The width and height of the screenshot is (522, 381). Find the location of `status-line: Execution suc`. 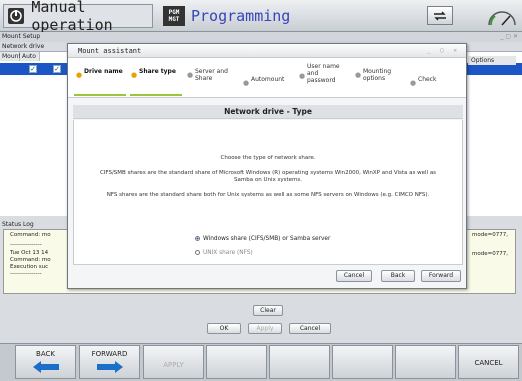

status-line: Execution suc is located at coordinates (29, 267).